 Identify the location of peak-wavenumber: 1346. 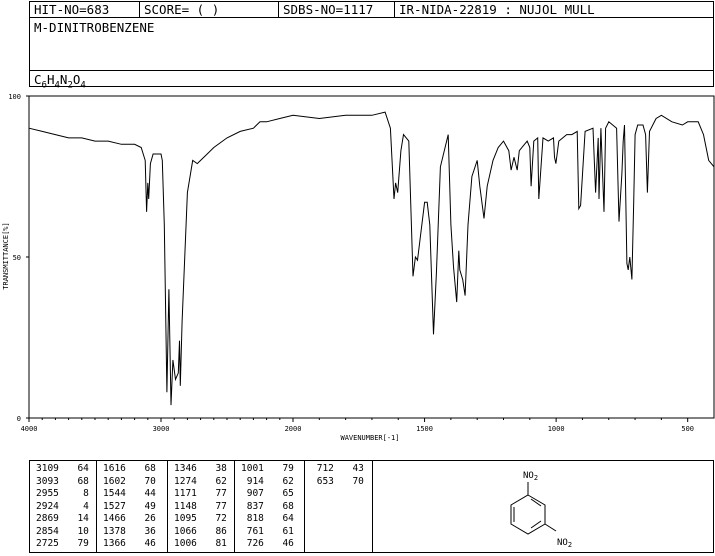
(185, 468).